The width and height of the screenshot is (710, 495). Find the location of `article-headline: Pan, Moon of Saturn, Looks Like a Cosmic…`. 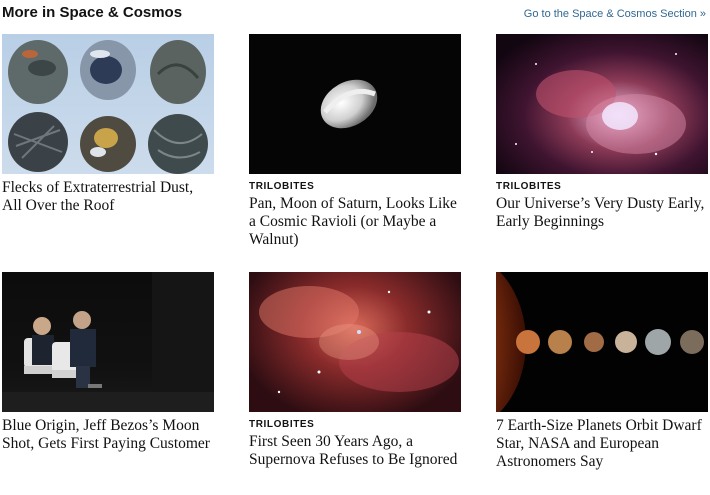

article-headline: Pan, Moon of Saturn, Looks Like a Cosmic… is located at coordinates (355, 222).